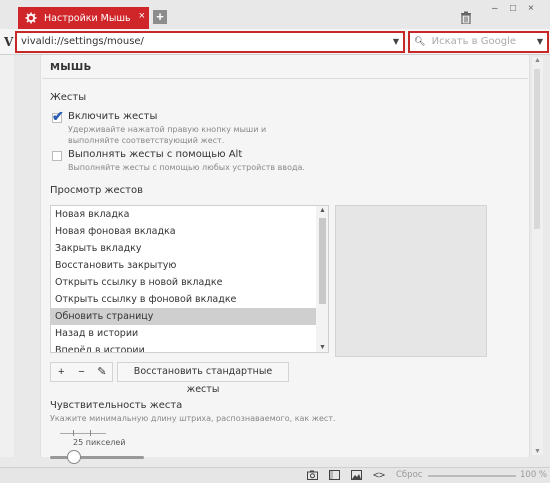 The width and height of the screenshot is (550, 483). What do you see at coordinates (210, 42) in the screenshot?
I see `url-field: vivaldi://settings/mouse/ ▼` at bounding box center [210, 42].